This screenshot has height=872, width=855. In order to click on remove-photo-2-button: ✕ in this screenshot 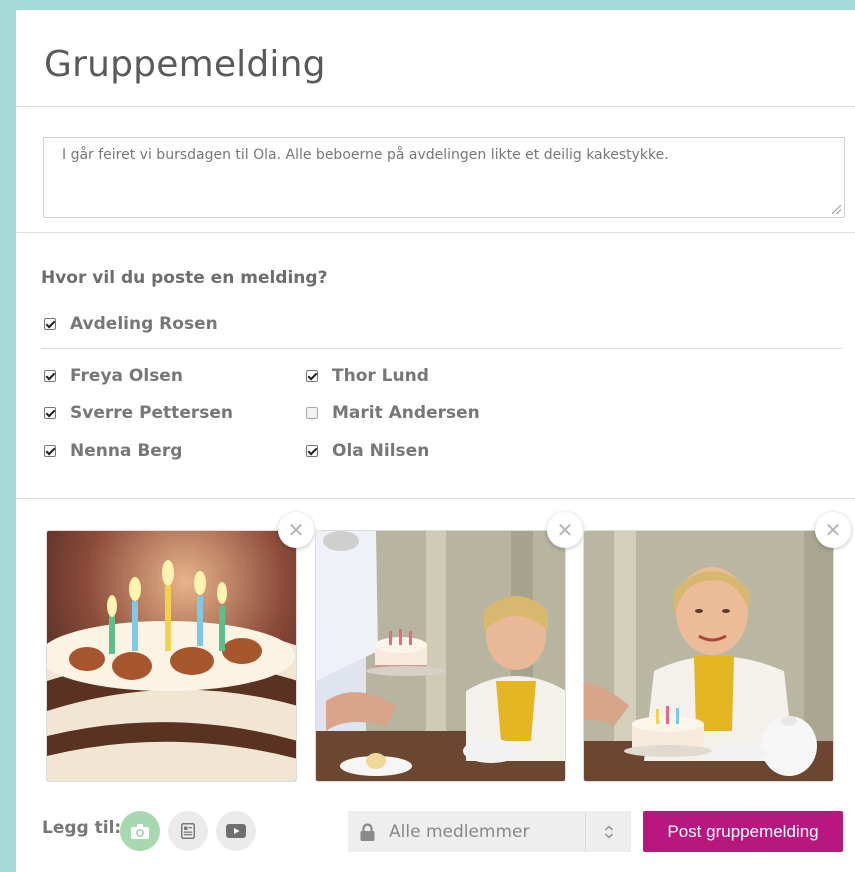, I will do `click(565, 530)`.